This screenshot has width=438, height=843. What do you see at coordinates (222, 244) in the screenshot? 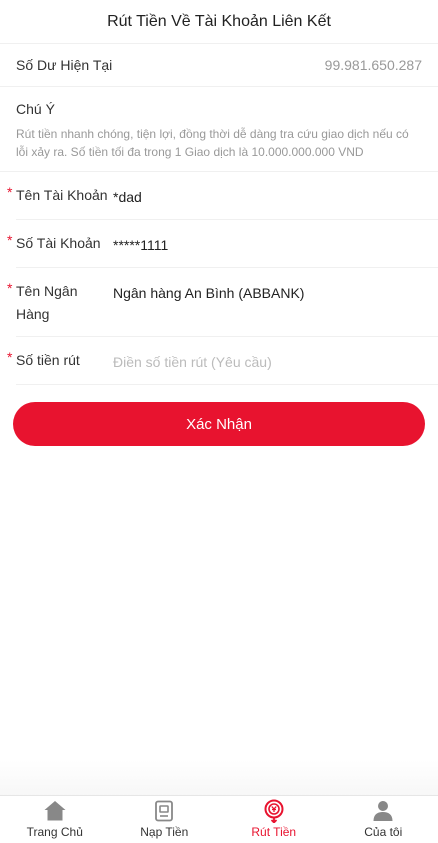
I see `account-number-row: * Số Tài Khoản *****1111` at bounding box center [222, 244].